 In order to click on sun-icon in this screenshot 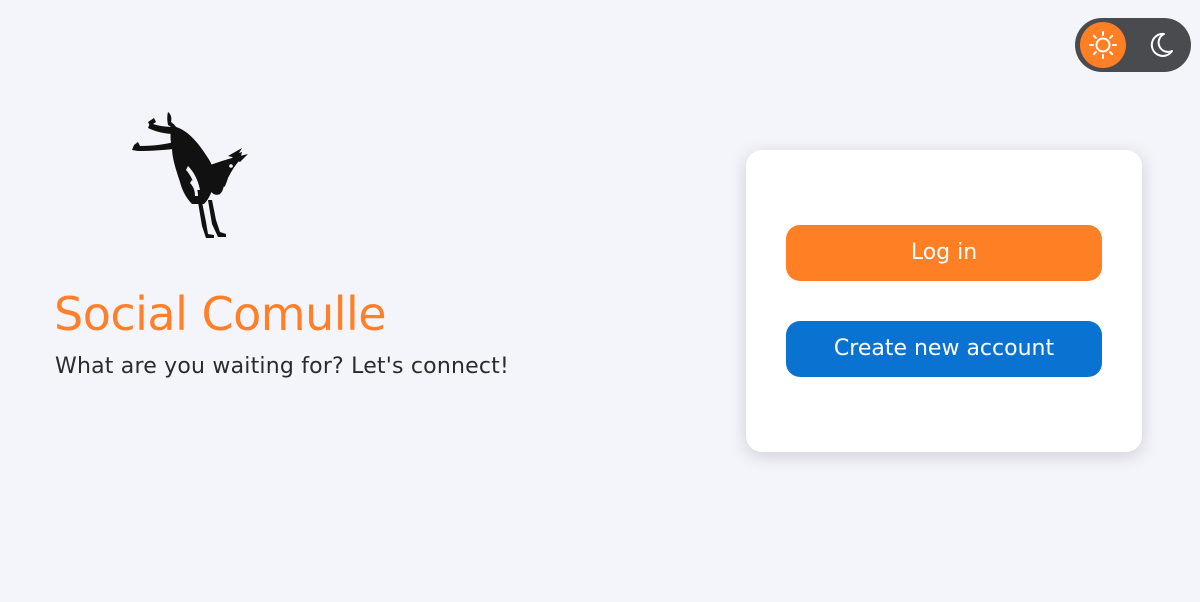, I will do `click(1103, 45)`.